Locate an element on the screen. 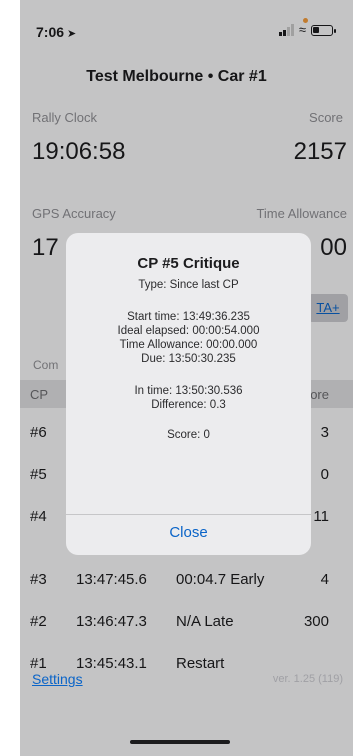 The image size is (353, 756). dialog-score: Score: 0 is located at coordinates (188, 435).